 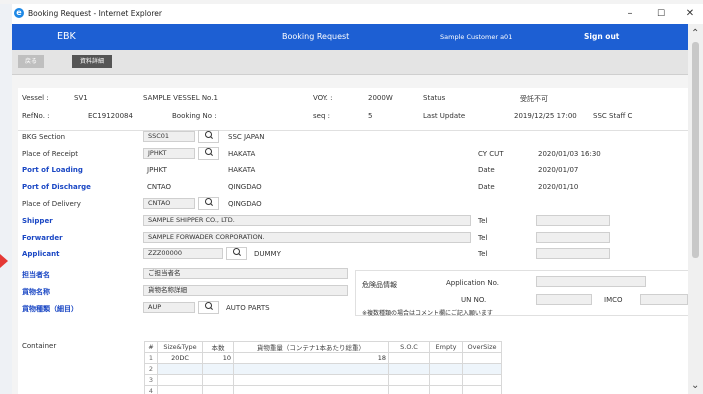 What do you see at coordinates (208, 136) in the screenshot?
I see `bkg-section-search-button` at bounding box center [208, 136].